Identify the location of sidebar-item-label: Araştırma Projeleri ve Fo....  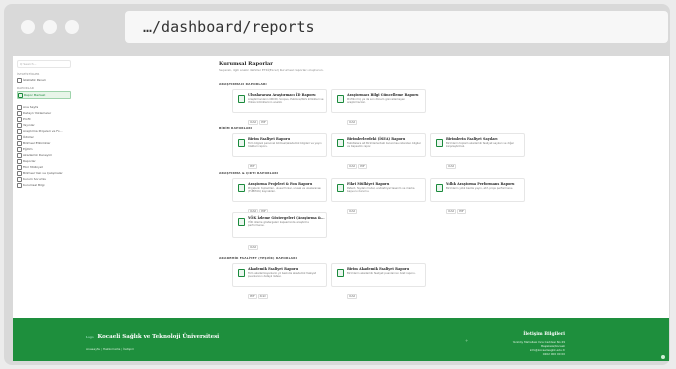
(43, 131).